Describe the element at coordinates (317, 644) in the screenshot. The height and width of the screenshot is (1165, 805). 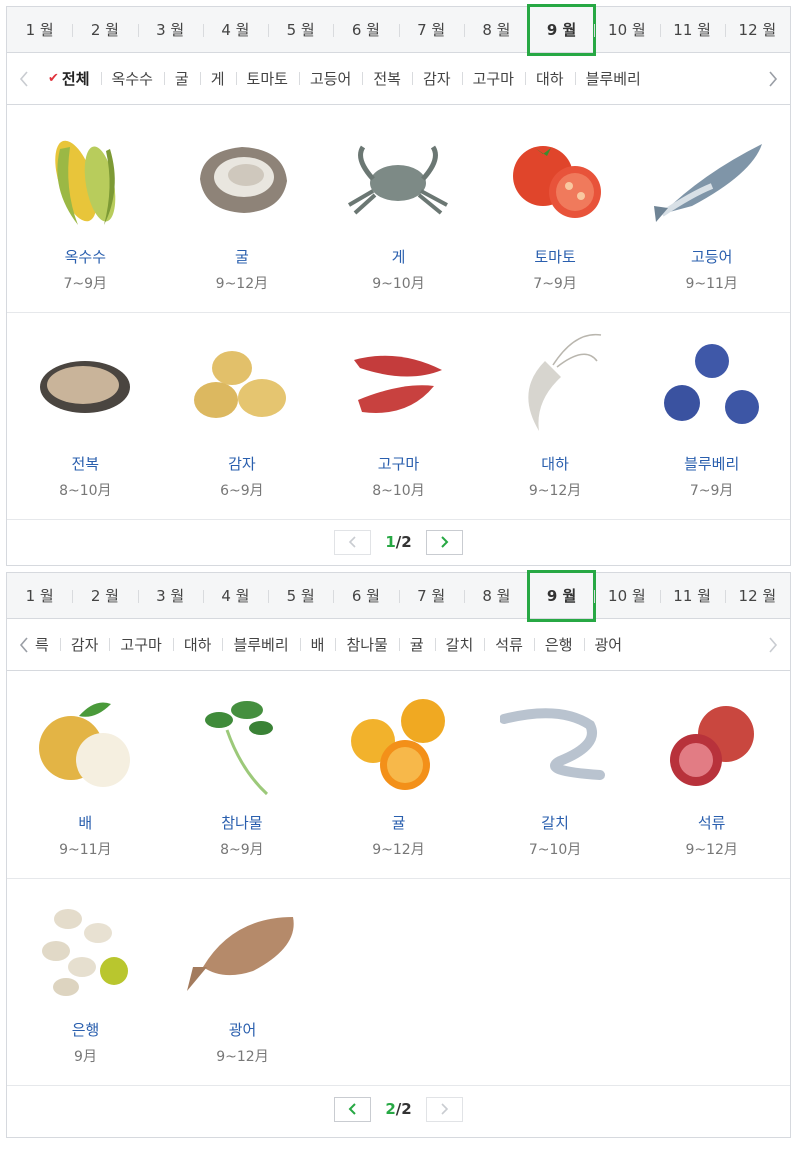
I see `food-tab: 배` at that location.